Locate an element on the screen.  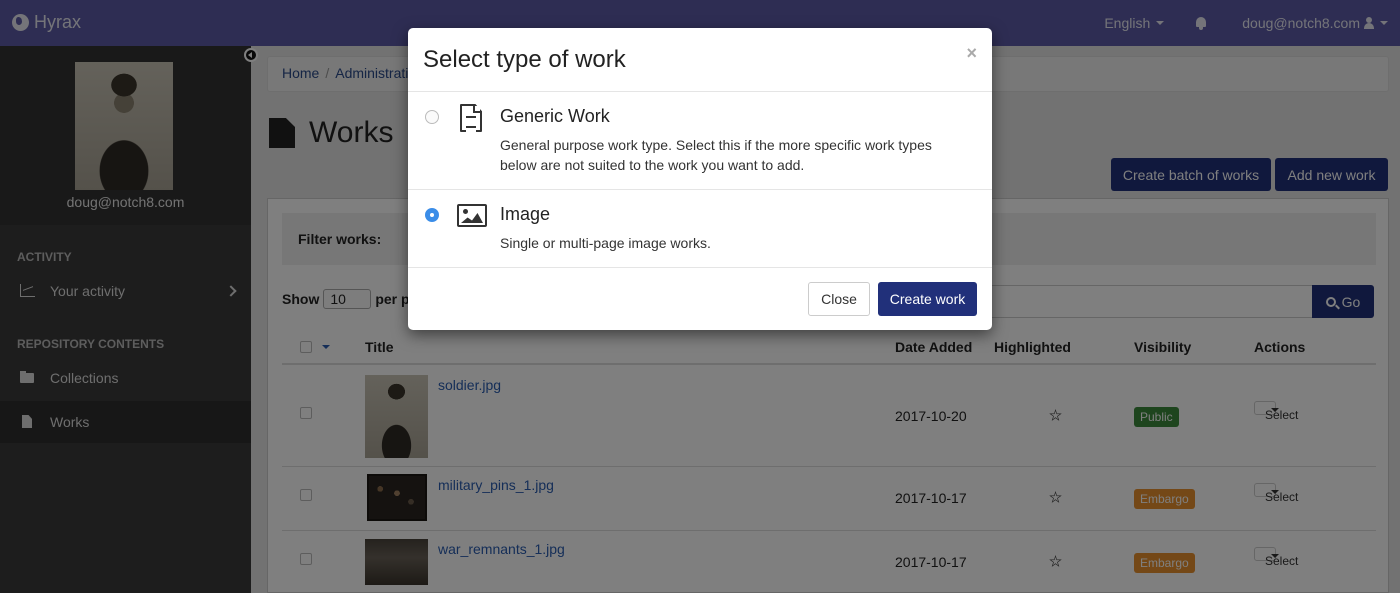
modal-title: Select type of work is located at coordinates (524, 59).